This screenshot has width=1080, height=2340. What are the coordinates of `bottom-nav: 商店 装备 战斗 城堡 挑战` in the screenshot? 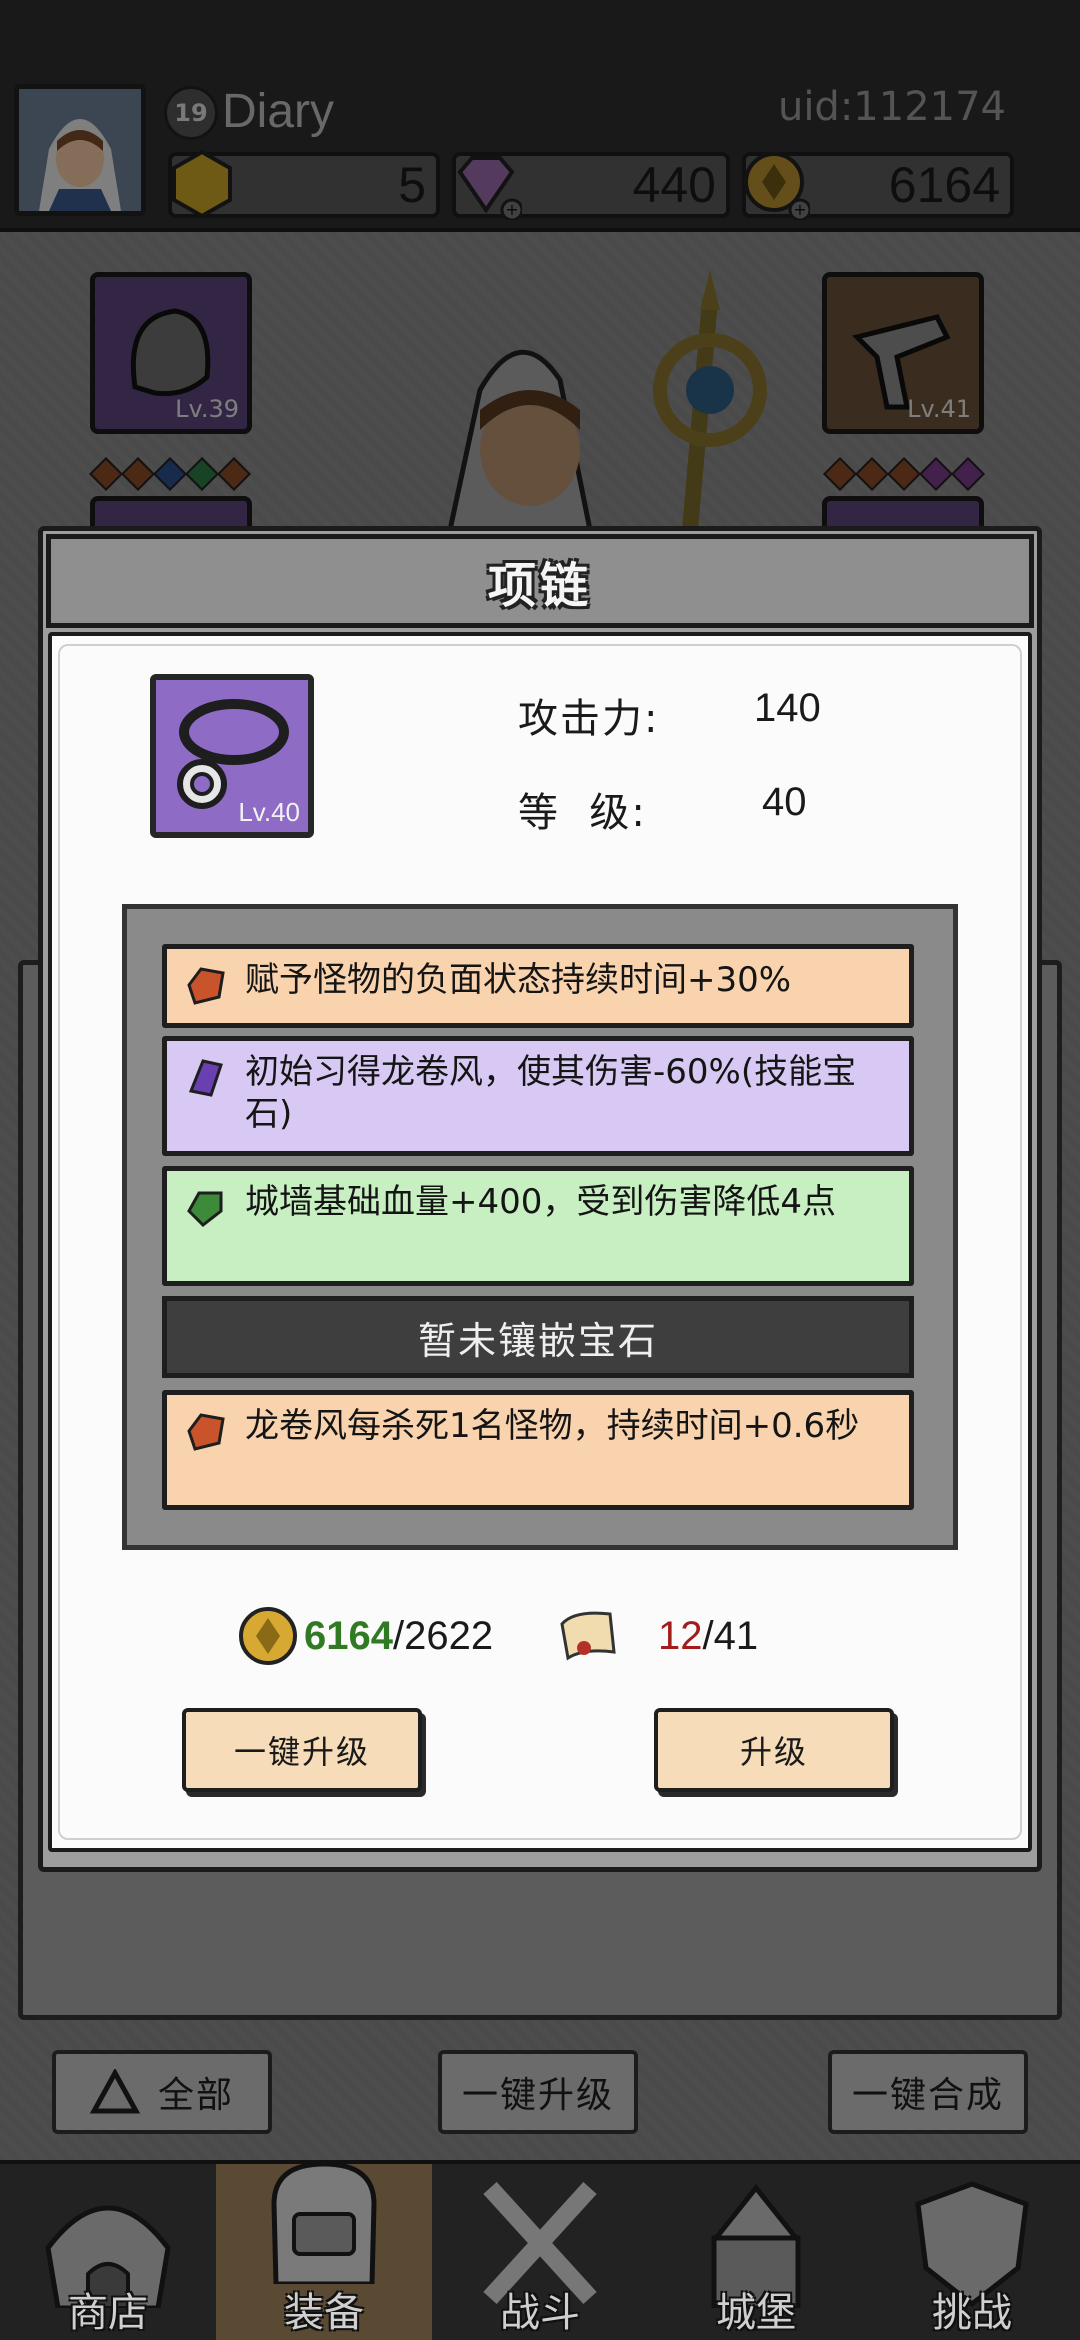 It's located at (540, 2250).